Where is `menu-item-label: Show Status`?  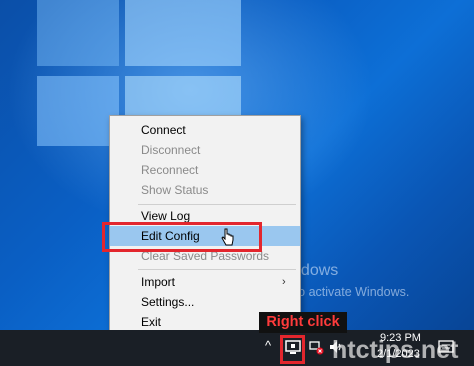 menu-item-label: Show Status is located at coordinates (175, 190).